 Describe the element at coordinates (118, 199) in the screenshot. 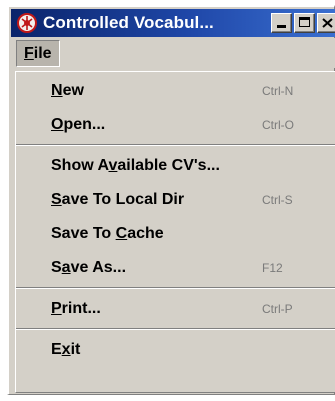

I see `menu-item-label: Save To Local Dir` at that location.